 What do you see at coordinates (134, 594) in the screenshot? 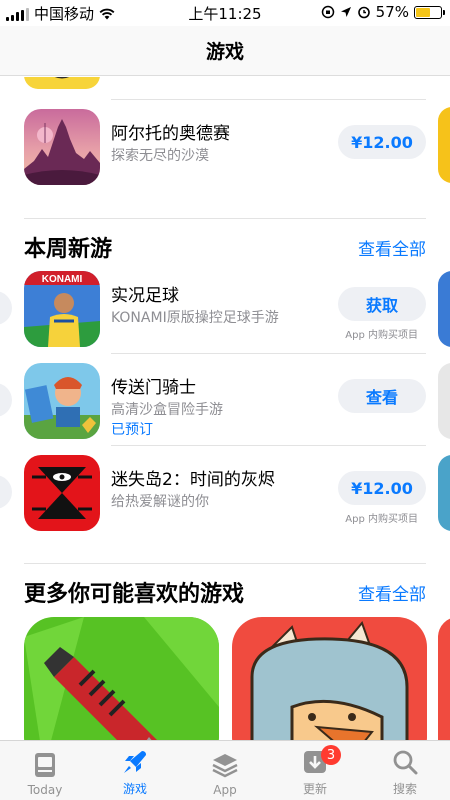
I see `section-title-more-games: 更多你可能喜欢的游戏` at bounding box center [134, 594].